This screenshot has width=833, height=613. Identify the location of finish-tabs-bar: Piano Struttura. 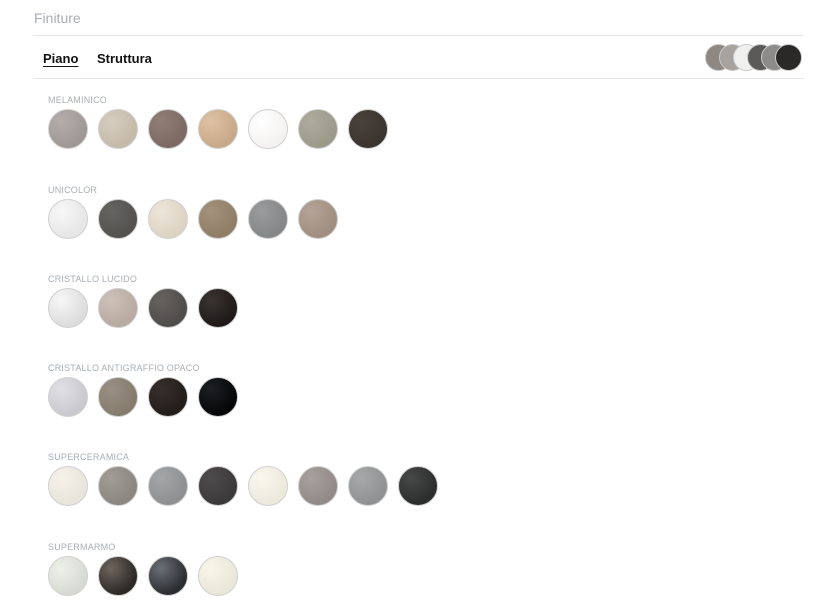
(418, 57).